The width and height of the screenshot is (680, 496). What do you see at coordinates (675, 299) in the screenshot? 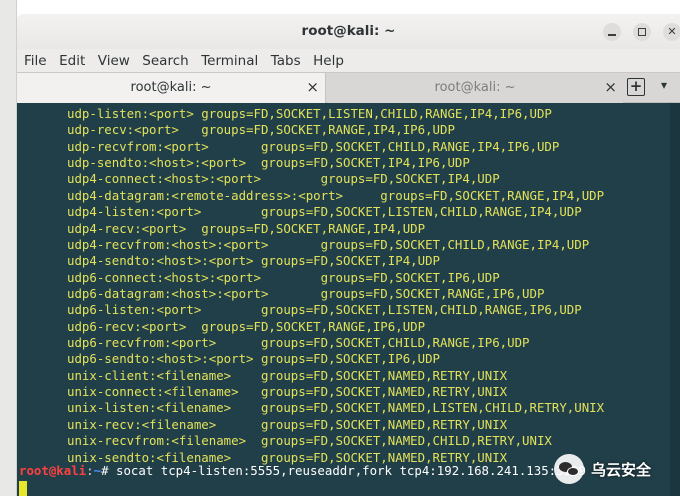
I see `scrollbar` at bounding box center [675, 299].